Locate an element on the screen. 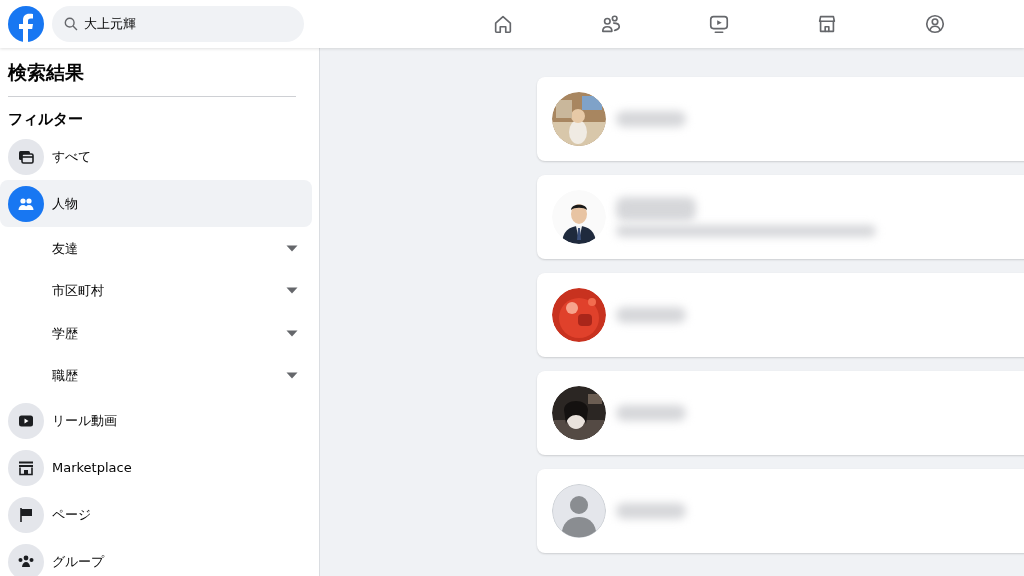 This screenshot has height=576, width=1024. filter-dropdown: 職歴 is located at coordinates (156, 375).